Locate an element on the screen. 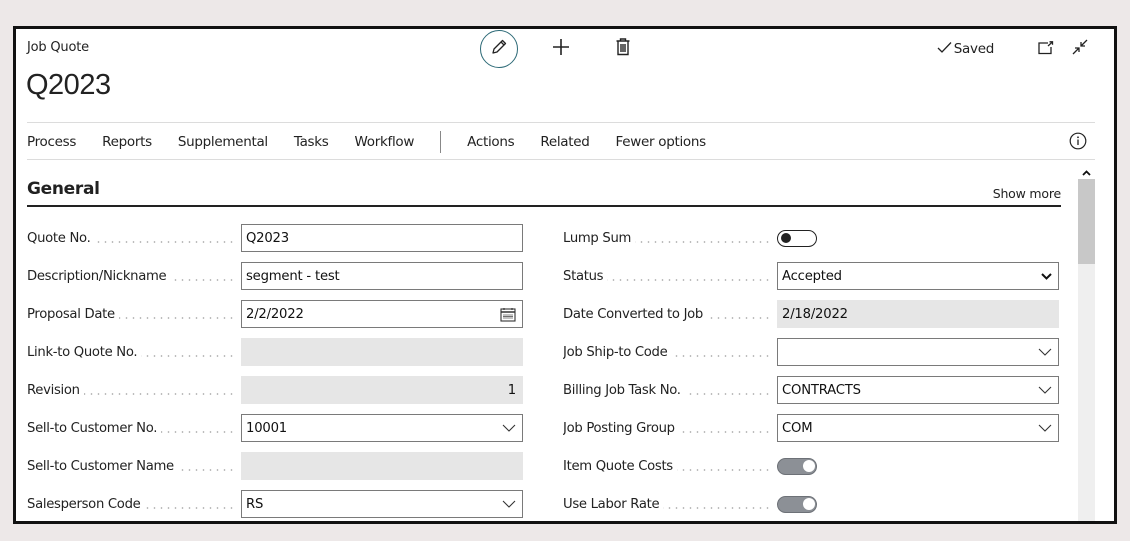 Image resolution: width=1130 pixels, height=541 pixels. field-sell-to-customer-name: Sell-to Customer Name is located at coordinates (275, 466).